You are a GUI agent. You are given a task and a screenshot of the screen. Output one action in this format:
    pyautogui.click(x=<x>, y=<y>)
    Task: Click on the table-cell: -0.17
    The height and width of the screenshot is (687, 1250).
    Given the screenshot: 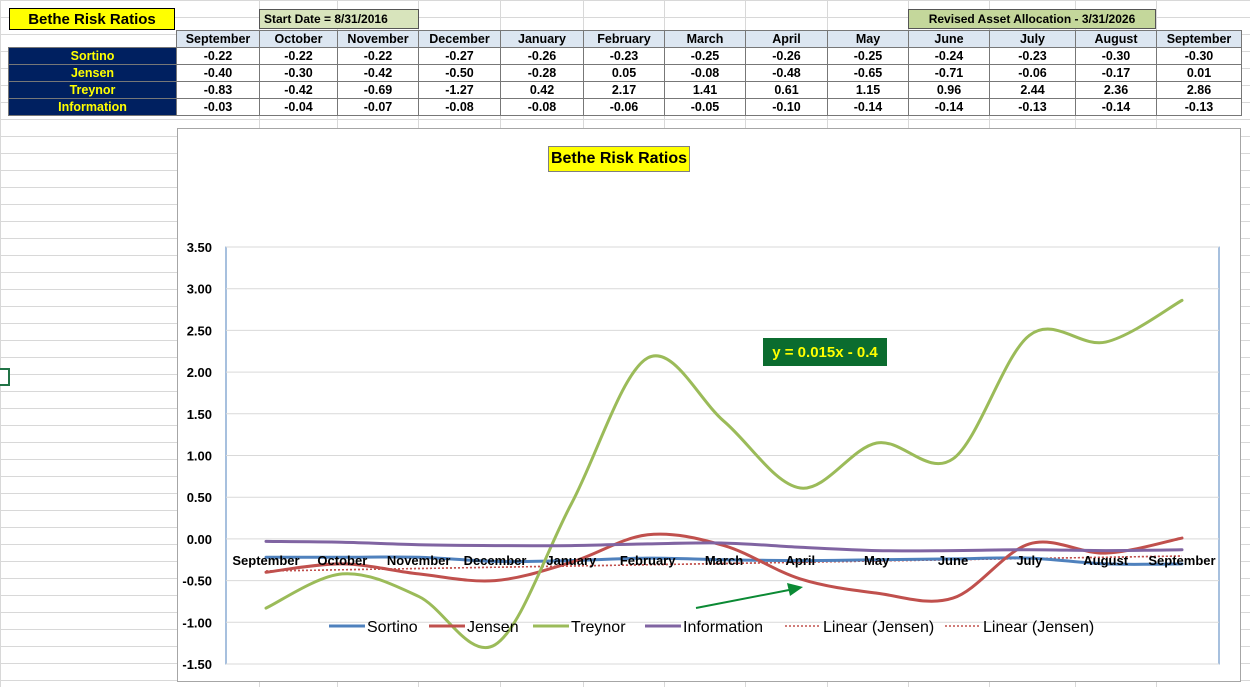 What is the action you would take?
    pyautogui.click(x=1116, y=73)
    